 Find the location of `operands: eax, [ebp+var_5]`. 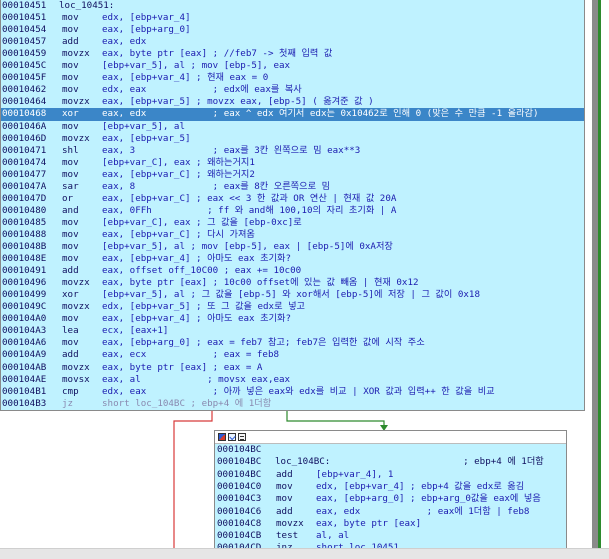

operands: eax, [ebp+var_5] is located at coordinates (146, 138).